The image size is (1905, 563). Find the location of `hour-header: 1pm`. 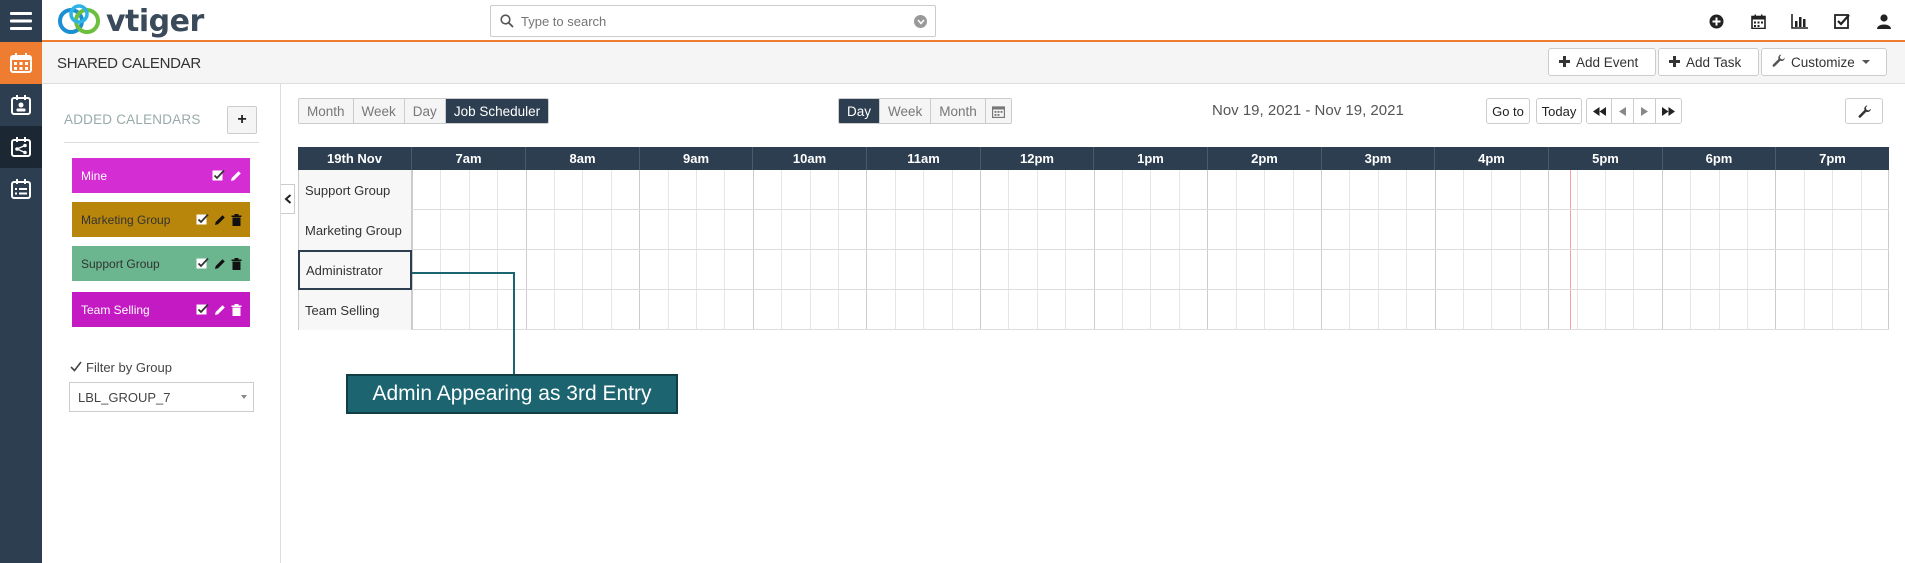

hour-header: 1pm is located at coordinates (1151, 158).